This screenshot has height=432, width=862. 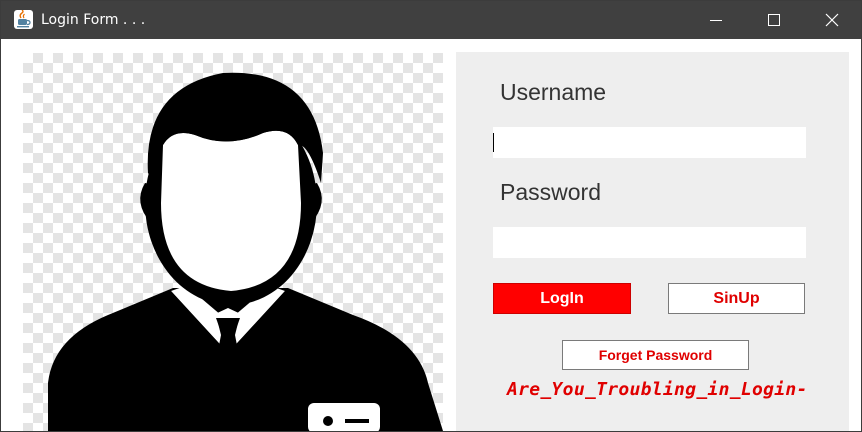 I want to click on login-help-text: Are_You_Troubling_in_Login-, so click(x=657, y=389).